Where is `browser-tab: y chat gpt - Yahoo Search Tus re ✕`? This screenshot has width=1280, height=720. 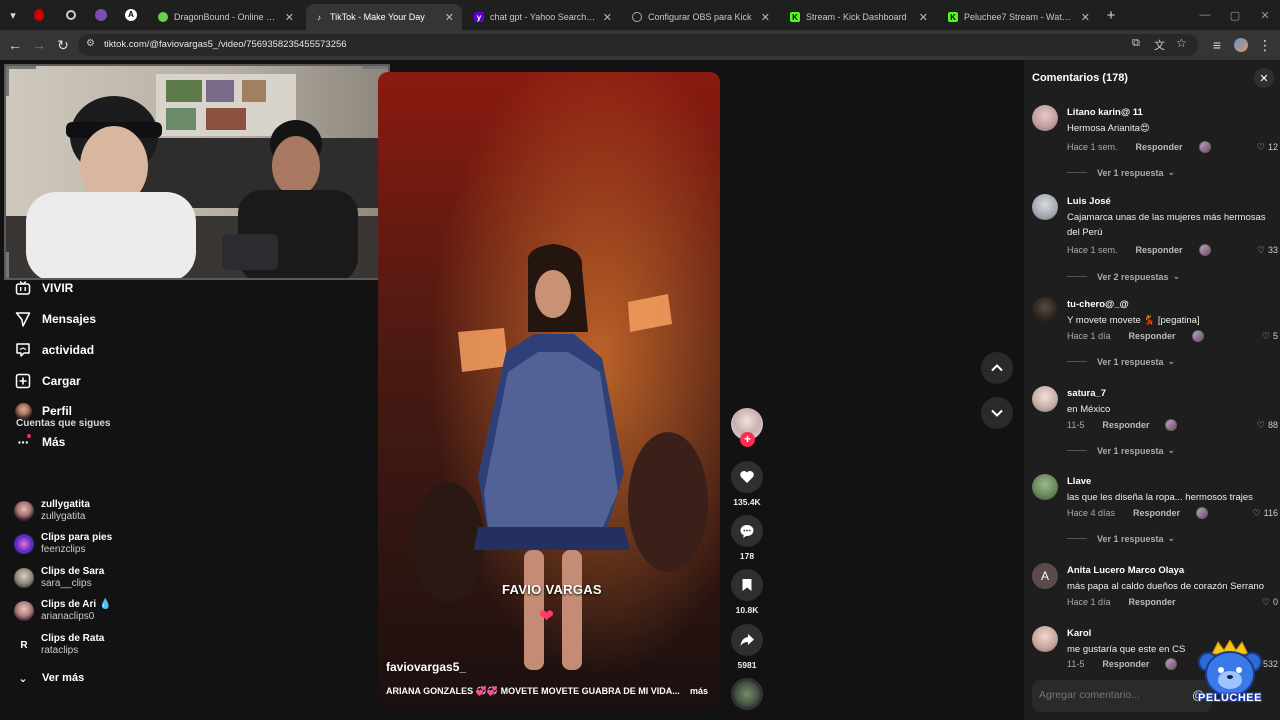 browser-tab: y chat gpt - Yahoo Search Tus re ✕ is located at coordinates (543, 17).